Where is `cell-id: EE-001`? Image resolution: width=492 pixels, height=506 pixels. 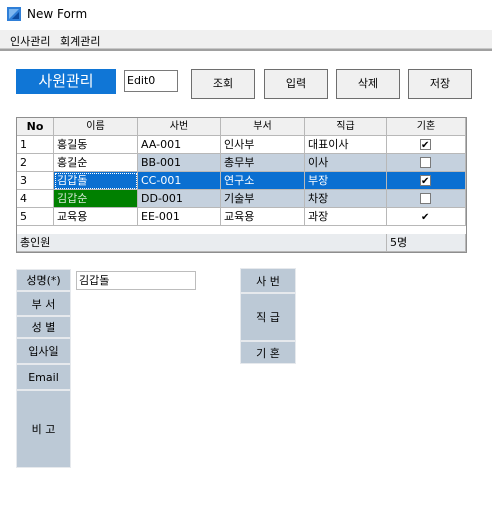
cell-id: EE-001 is located at coordinates (179, 217).